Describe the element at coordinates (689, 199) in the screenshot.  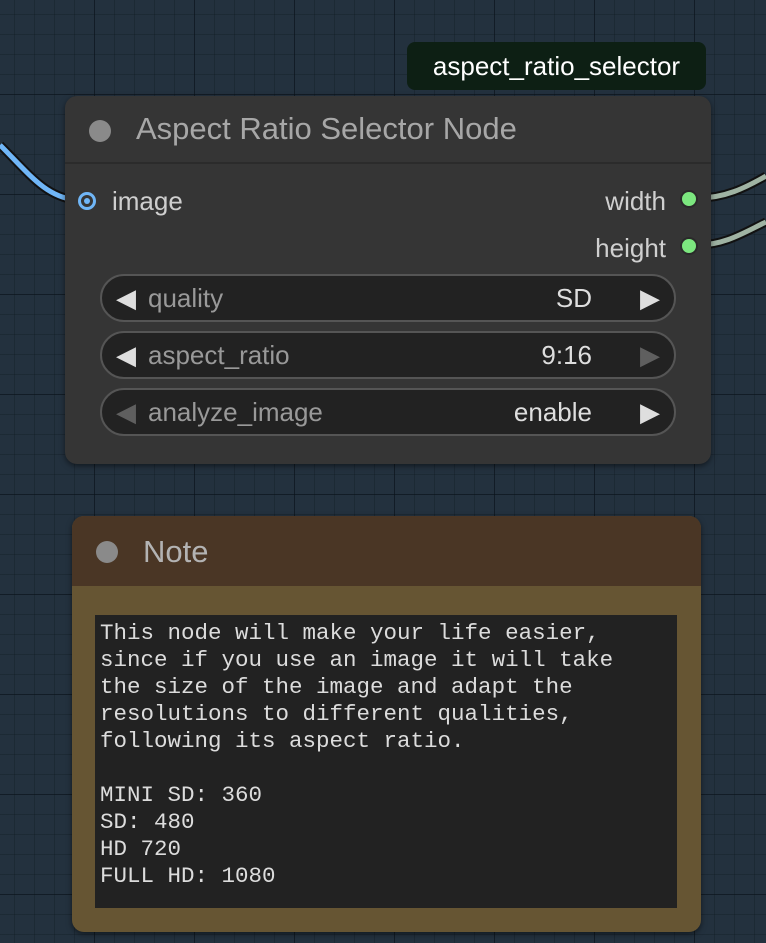
I see `width-output-slot-icon` at that location.